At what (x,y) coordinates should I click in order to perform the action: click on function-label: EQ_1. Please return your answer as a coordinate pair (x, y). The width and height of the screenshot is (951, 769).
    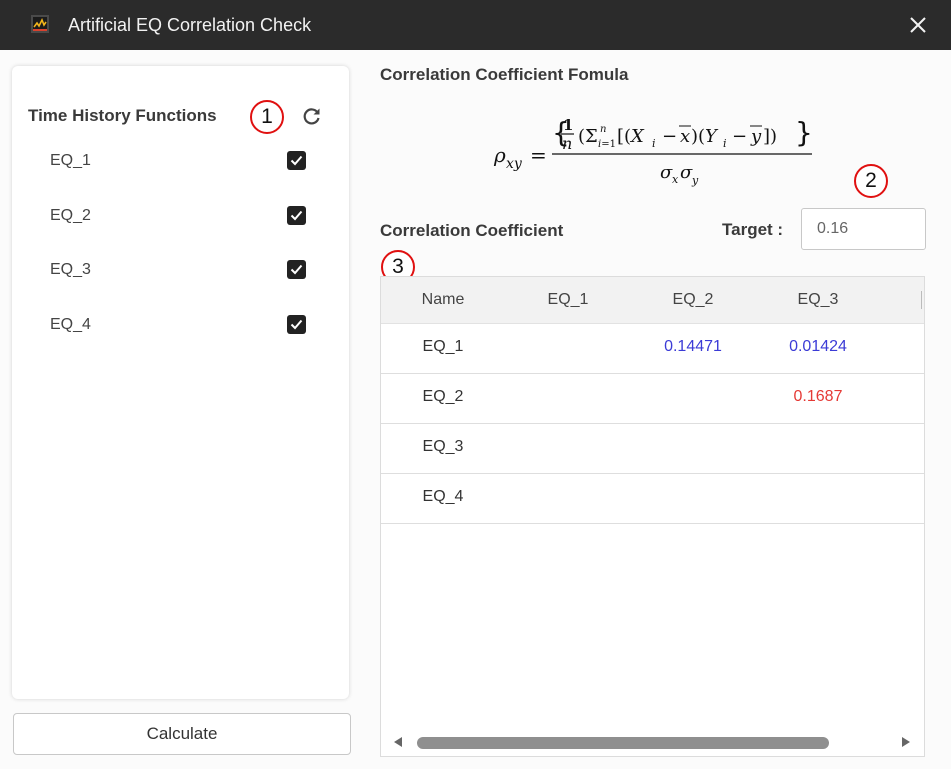
    Looking at the image, I should click on (70, 160).